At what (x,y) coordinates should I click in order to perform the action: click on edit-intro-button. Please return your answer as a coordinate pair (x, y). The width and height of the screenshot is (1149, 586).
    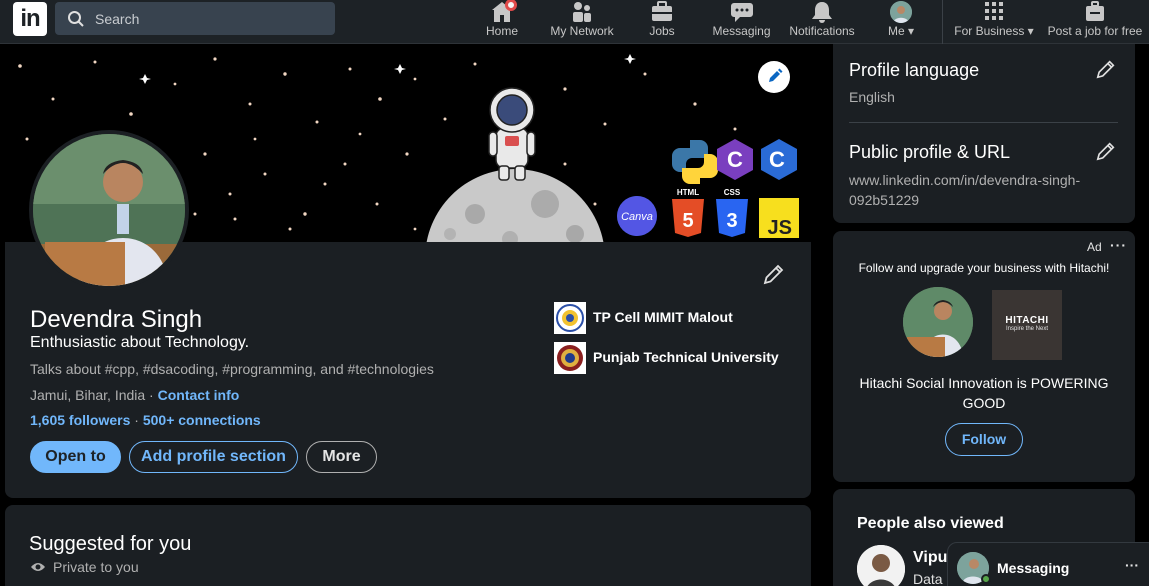
    Looking at the image, I should click on (774, 274).